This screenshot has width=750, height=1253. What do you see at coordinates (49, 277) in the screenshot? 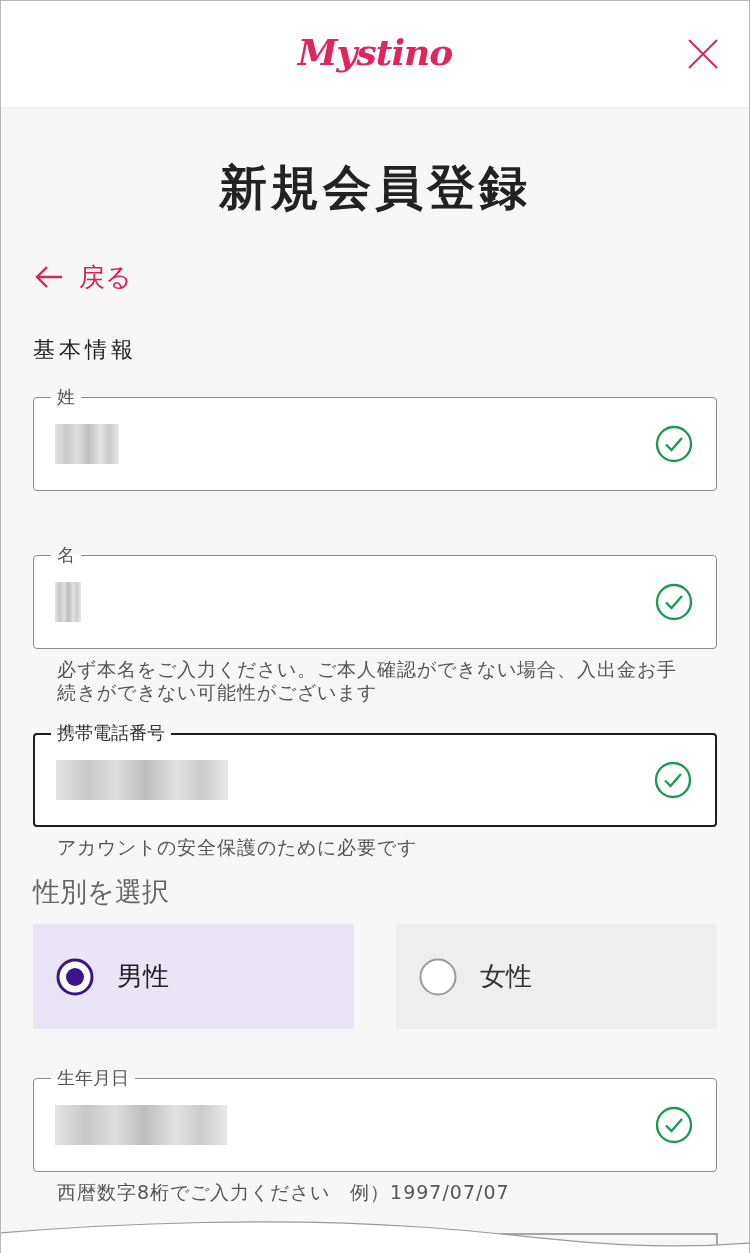
I see `back-arrow-icon` at bounding box center [49, 277].